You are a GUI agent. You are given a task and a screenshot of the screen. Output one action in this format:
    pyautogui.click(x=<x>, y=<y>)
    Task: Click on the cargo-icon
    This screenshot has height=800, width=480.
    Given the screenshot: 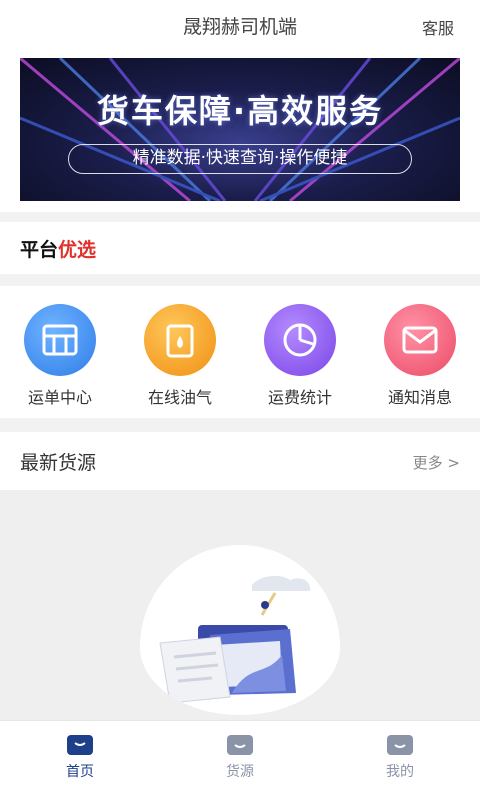 What is the action you would take?
    pyautogui.click(x=240, y=745)
    